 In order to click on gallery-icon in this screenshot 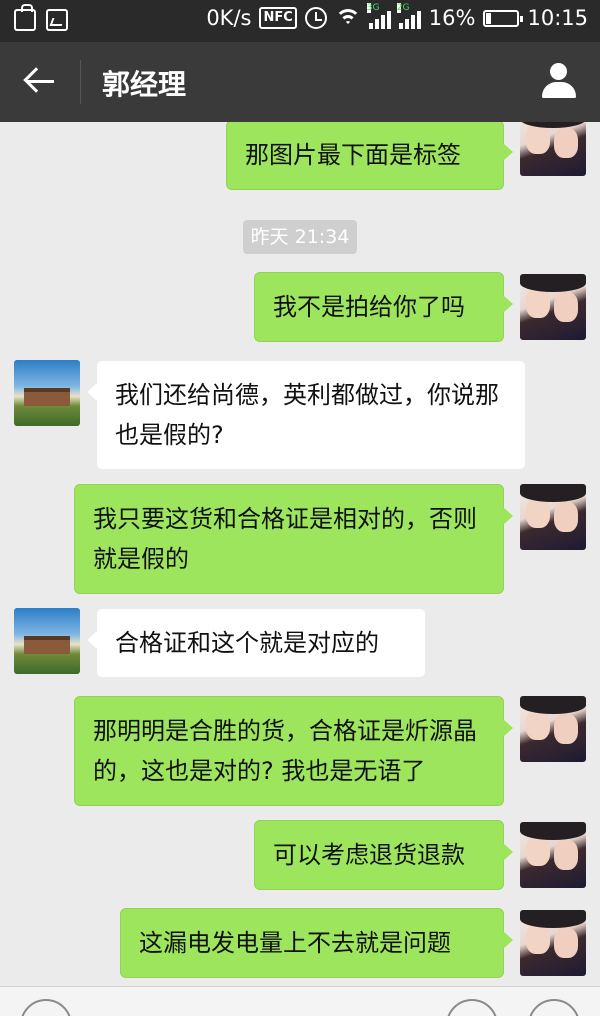, I will do `click(57, 20)`.